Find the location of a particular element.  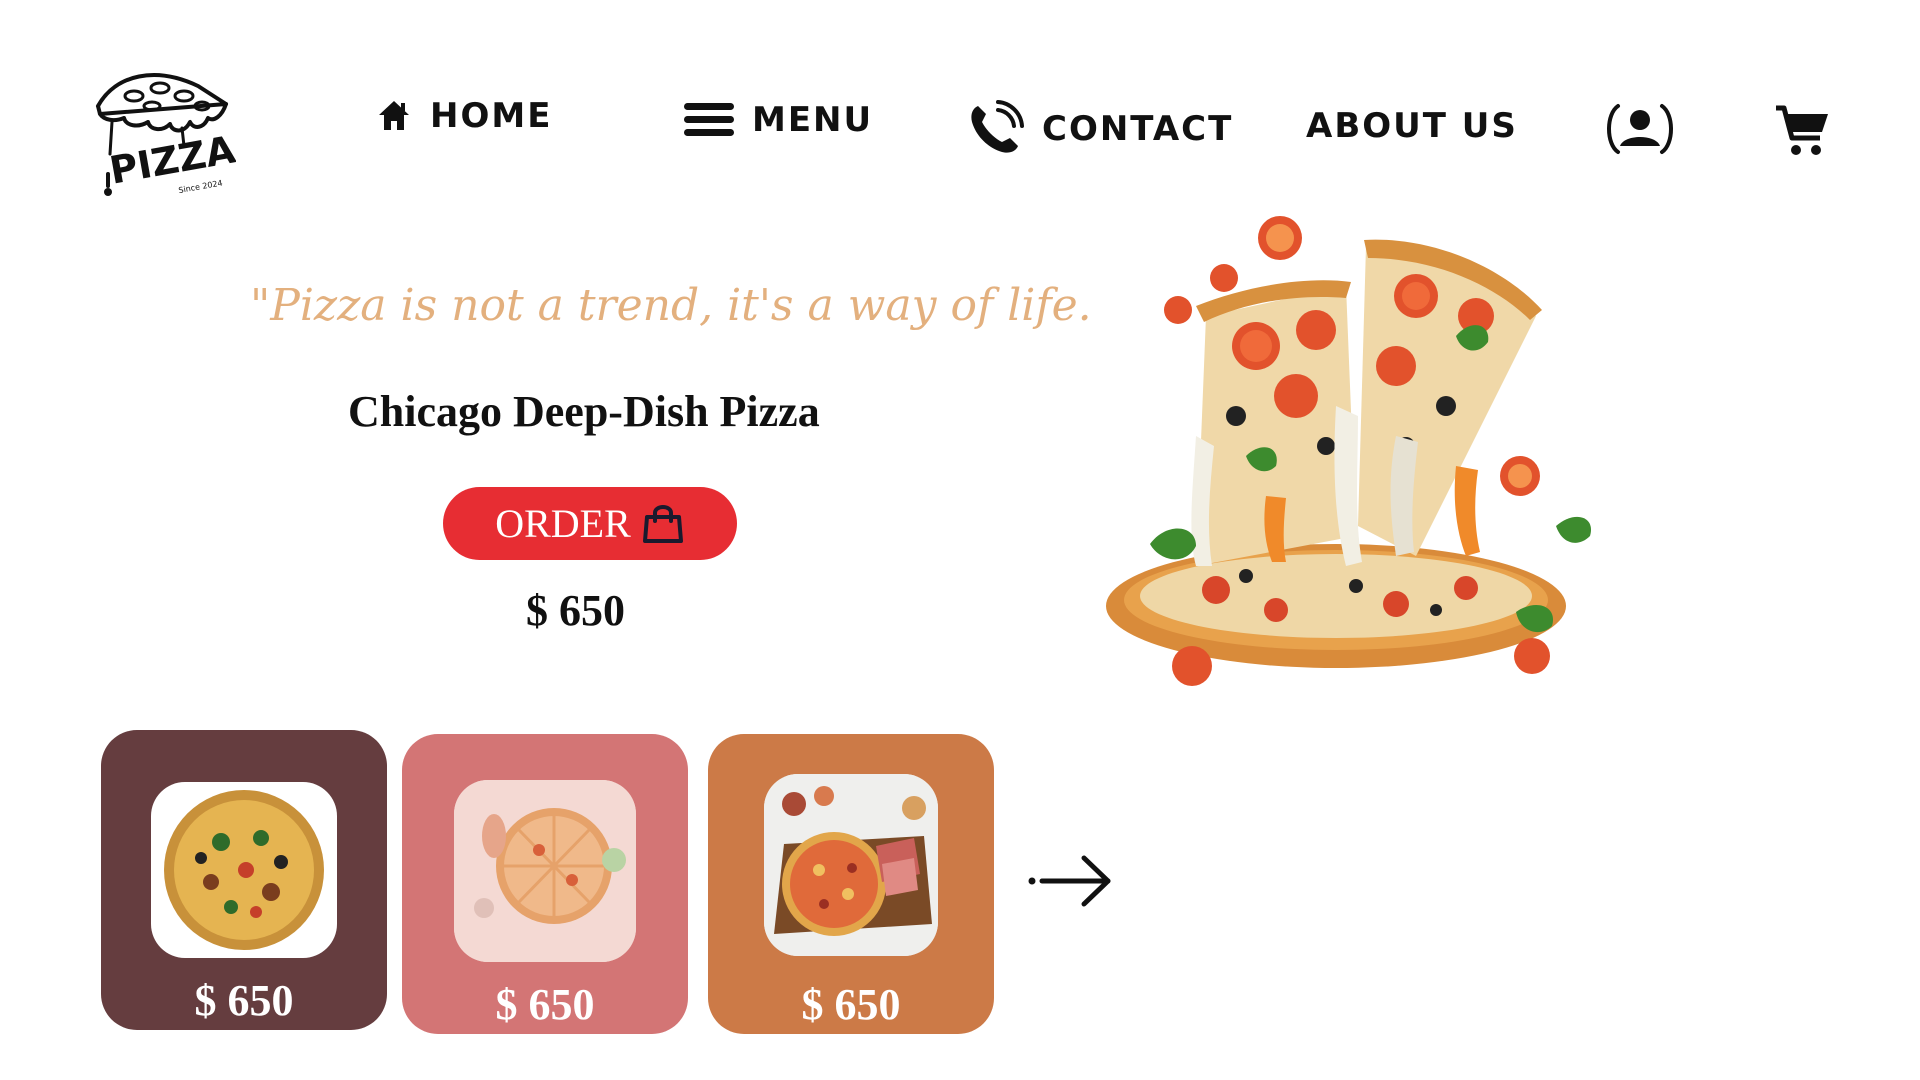

user-icon is located at coordinates (1640, 129).